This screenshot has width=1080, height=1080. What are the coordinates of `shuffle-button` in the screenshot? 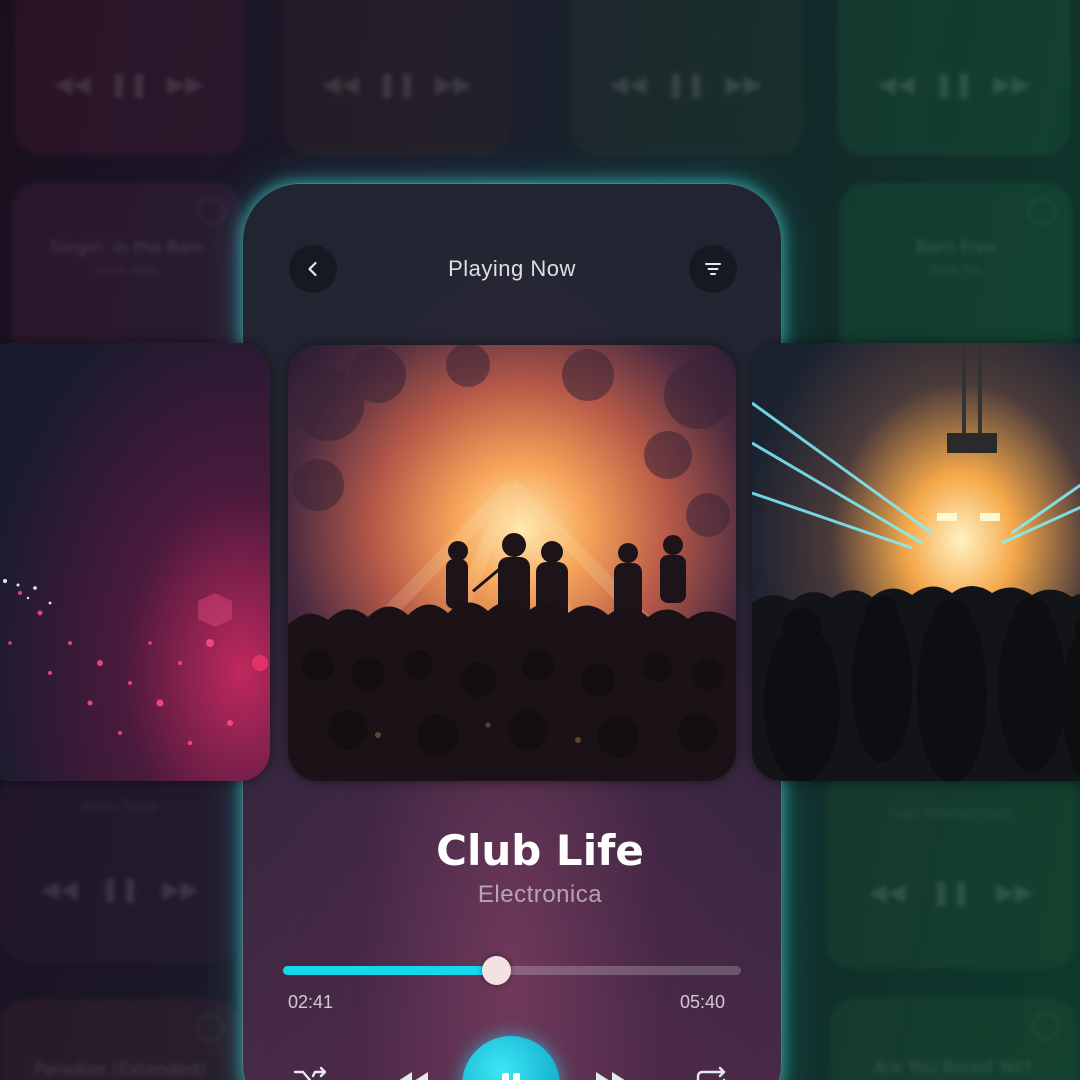 It's located at (311, 1072).